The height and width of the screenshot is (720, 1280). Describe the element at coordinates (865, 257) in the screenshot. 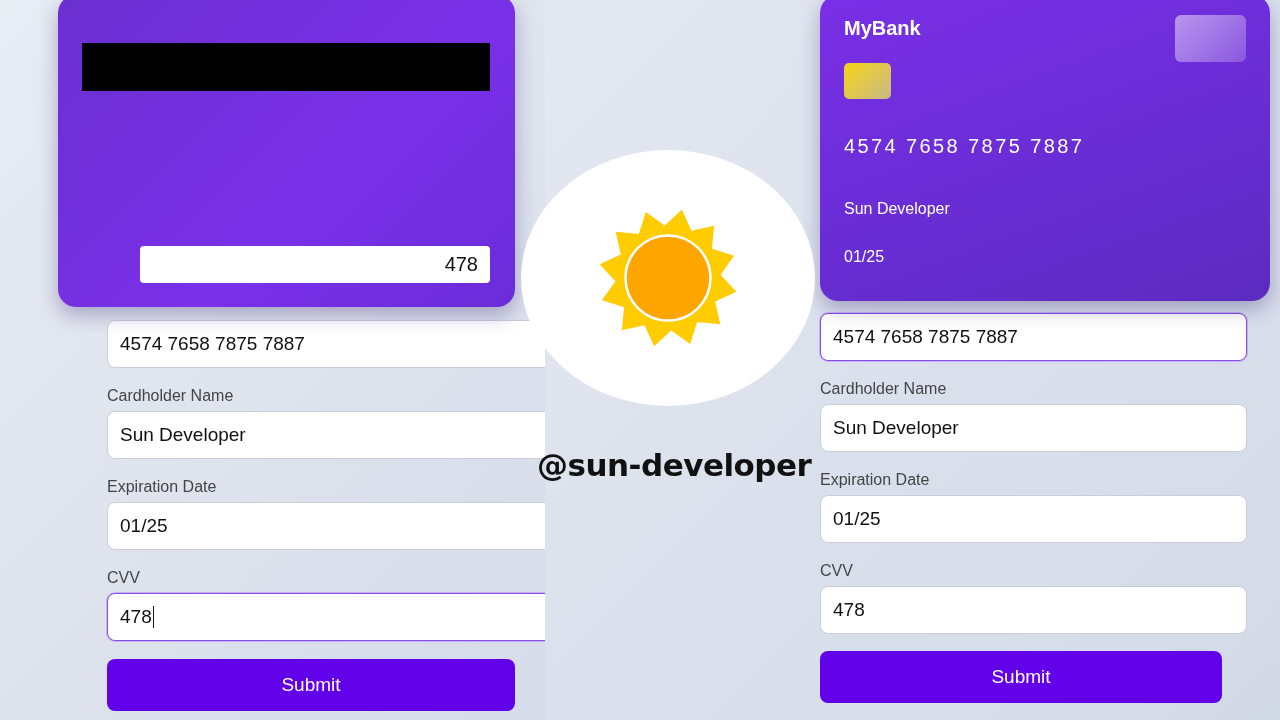

I see `expiry-date: 01/25` at that location.